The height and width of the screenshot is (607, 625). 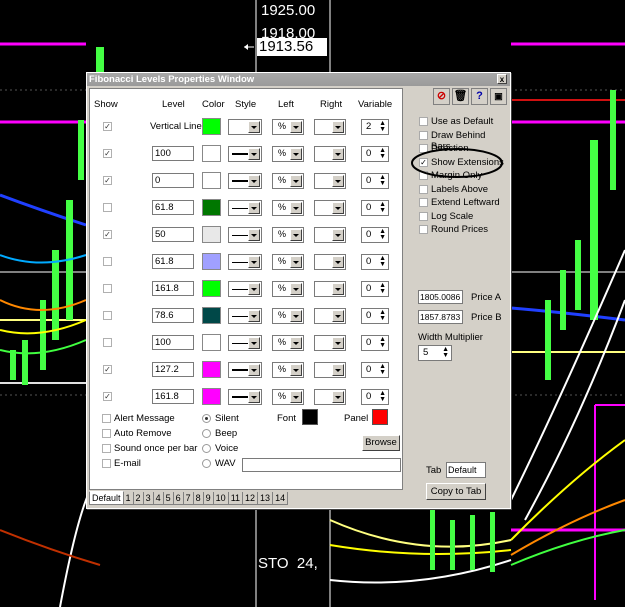 I want to click on help-icon: ?, so click(x=479, y=96).